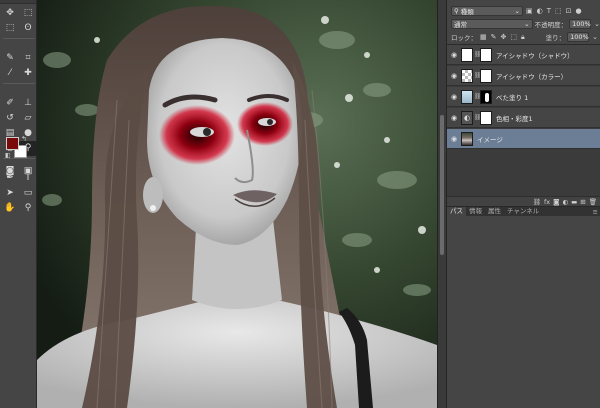  What do you see at coordinates (28, 73) in the screenshot?
I see `healing-brush-icon: ✚` at bounding box center [28, 73].